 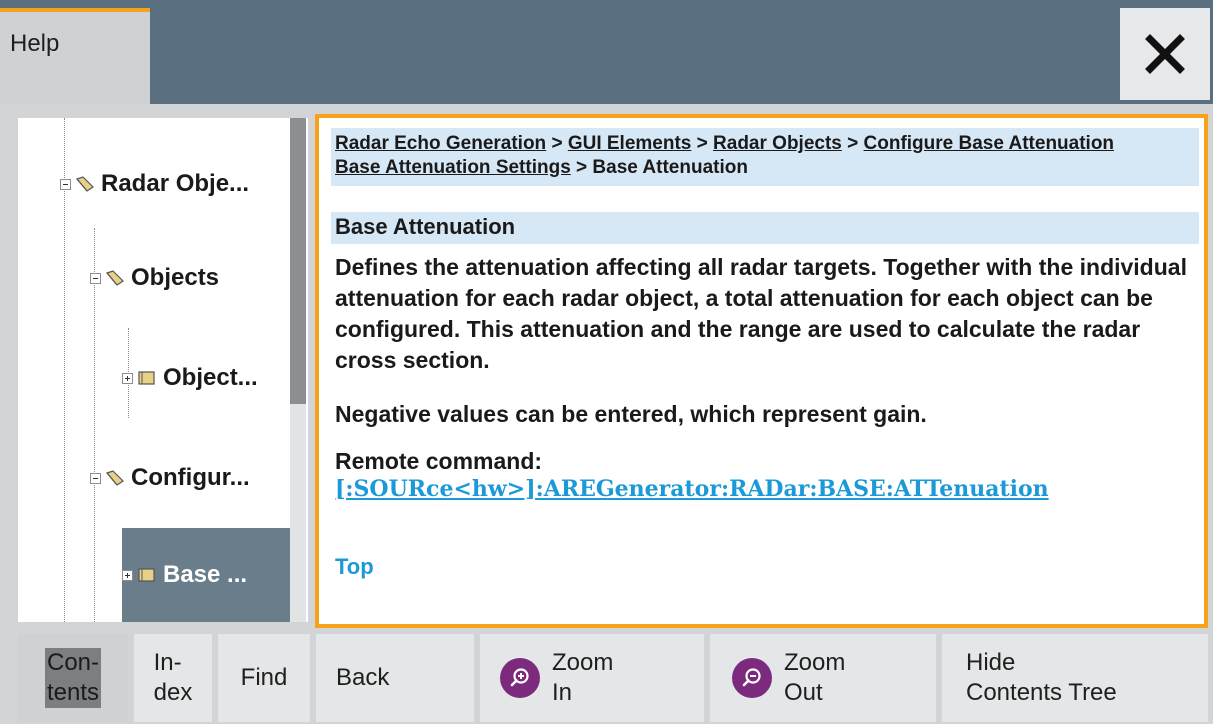 I want to click on zoom-in-button: Zoom In, so click(x=592, y=678).